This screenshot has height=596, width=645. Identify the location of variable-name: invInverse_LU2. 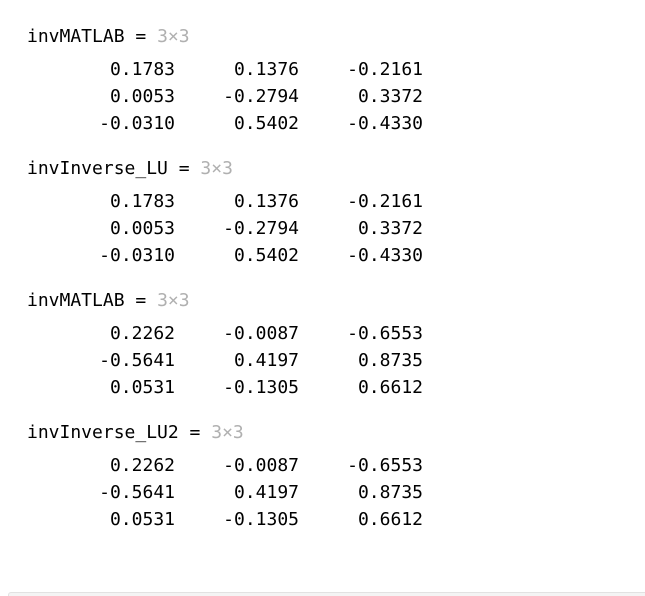
(103, 432).